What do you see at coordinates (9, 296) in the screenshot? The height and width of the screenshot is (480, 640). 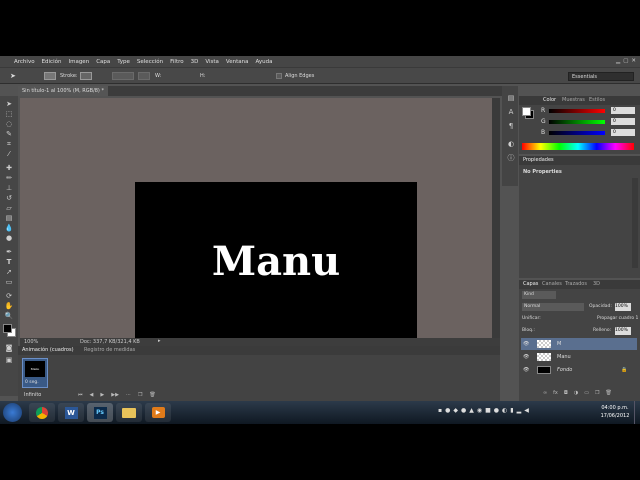 I see `3d-rotate-icon: ⟳` at bounding box center [9, 296].